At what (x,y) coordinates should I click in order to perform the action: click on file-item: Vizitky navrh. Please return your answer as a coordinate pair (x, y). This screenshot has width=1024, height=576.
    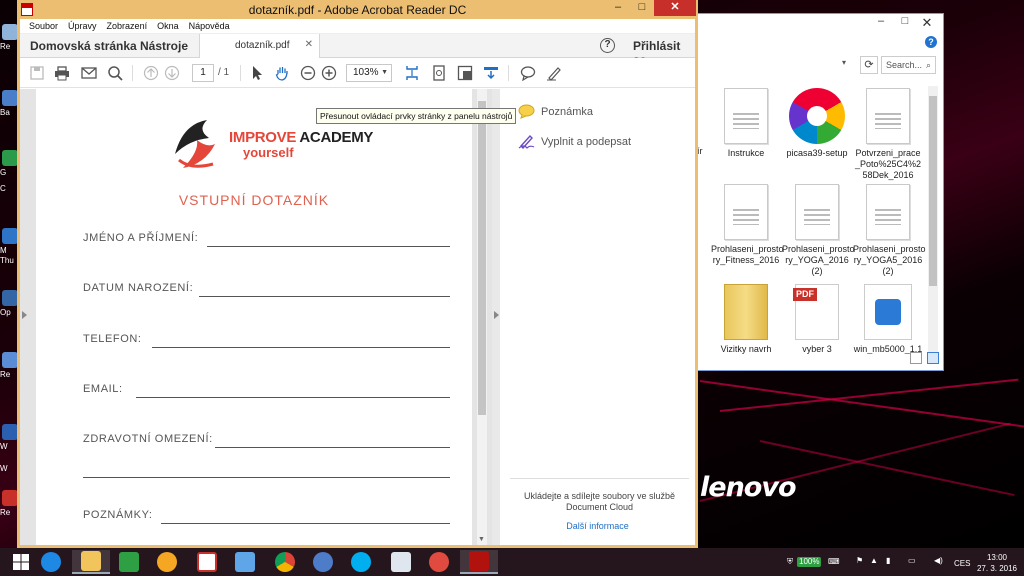
    Looking at the image, I should click on (746, 319).